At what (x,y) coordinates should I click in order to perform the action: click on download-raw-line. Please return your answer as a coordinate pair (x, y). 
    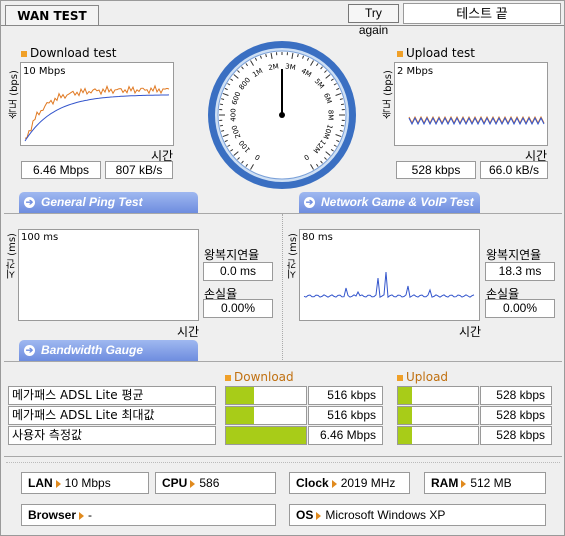
    Looking at the image, I should click on (97, 111).